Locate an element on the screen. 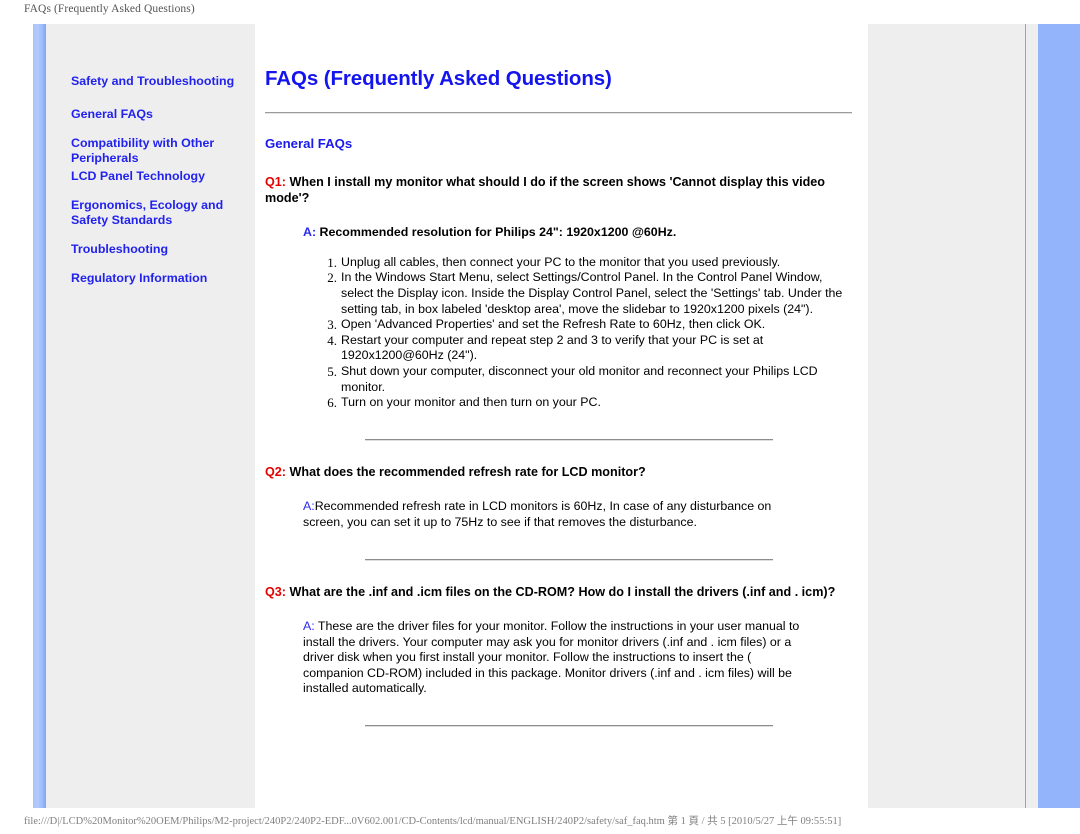 The height and width of the screenshot is (834, 1080). question-1-tag: Q1: is located at coordinates (275, 182).